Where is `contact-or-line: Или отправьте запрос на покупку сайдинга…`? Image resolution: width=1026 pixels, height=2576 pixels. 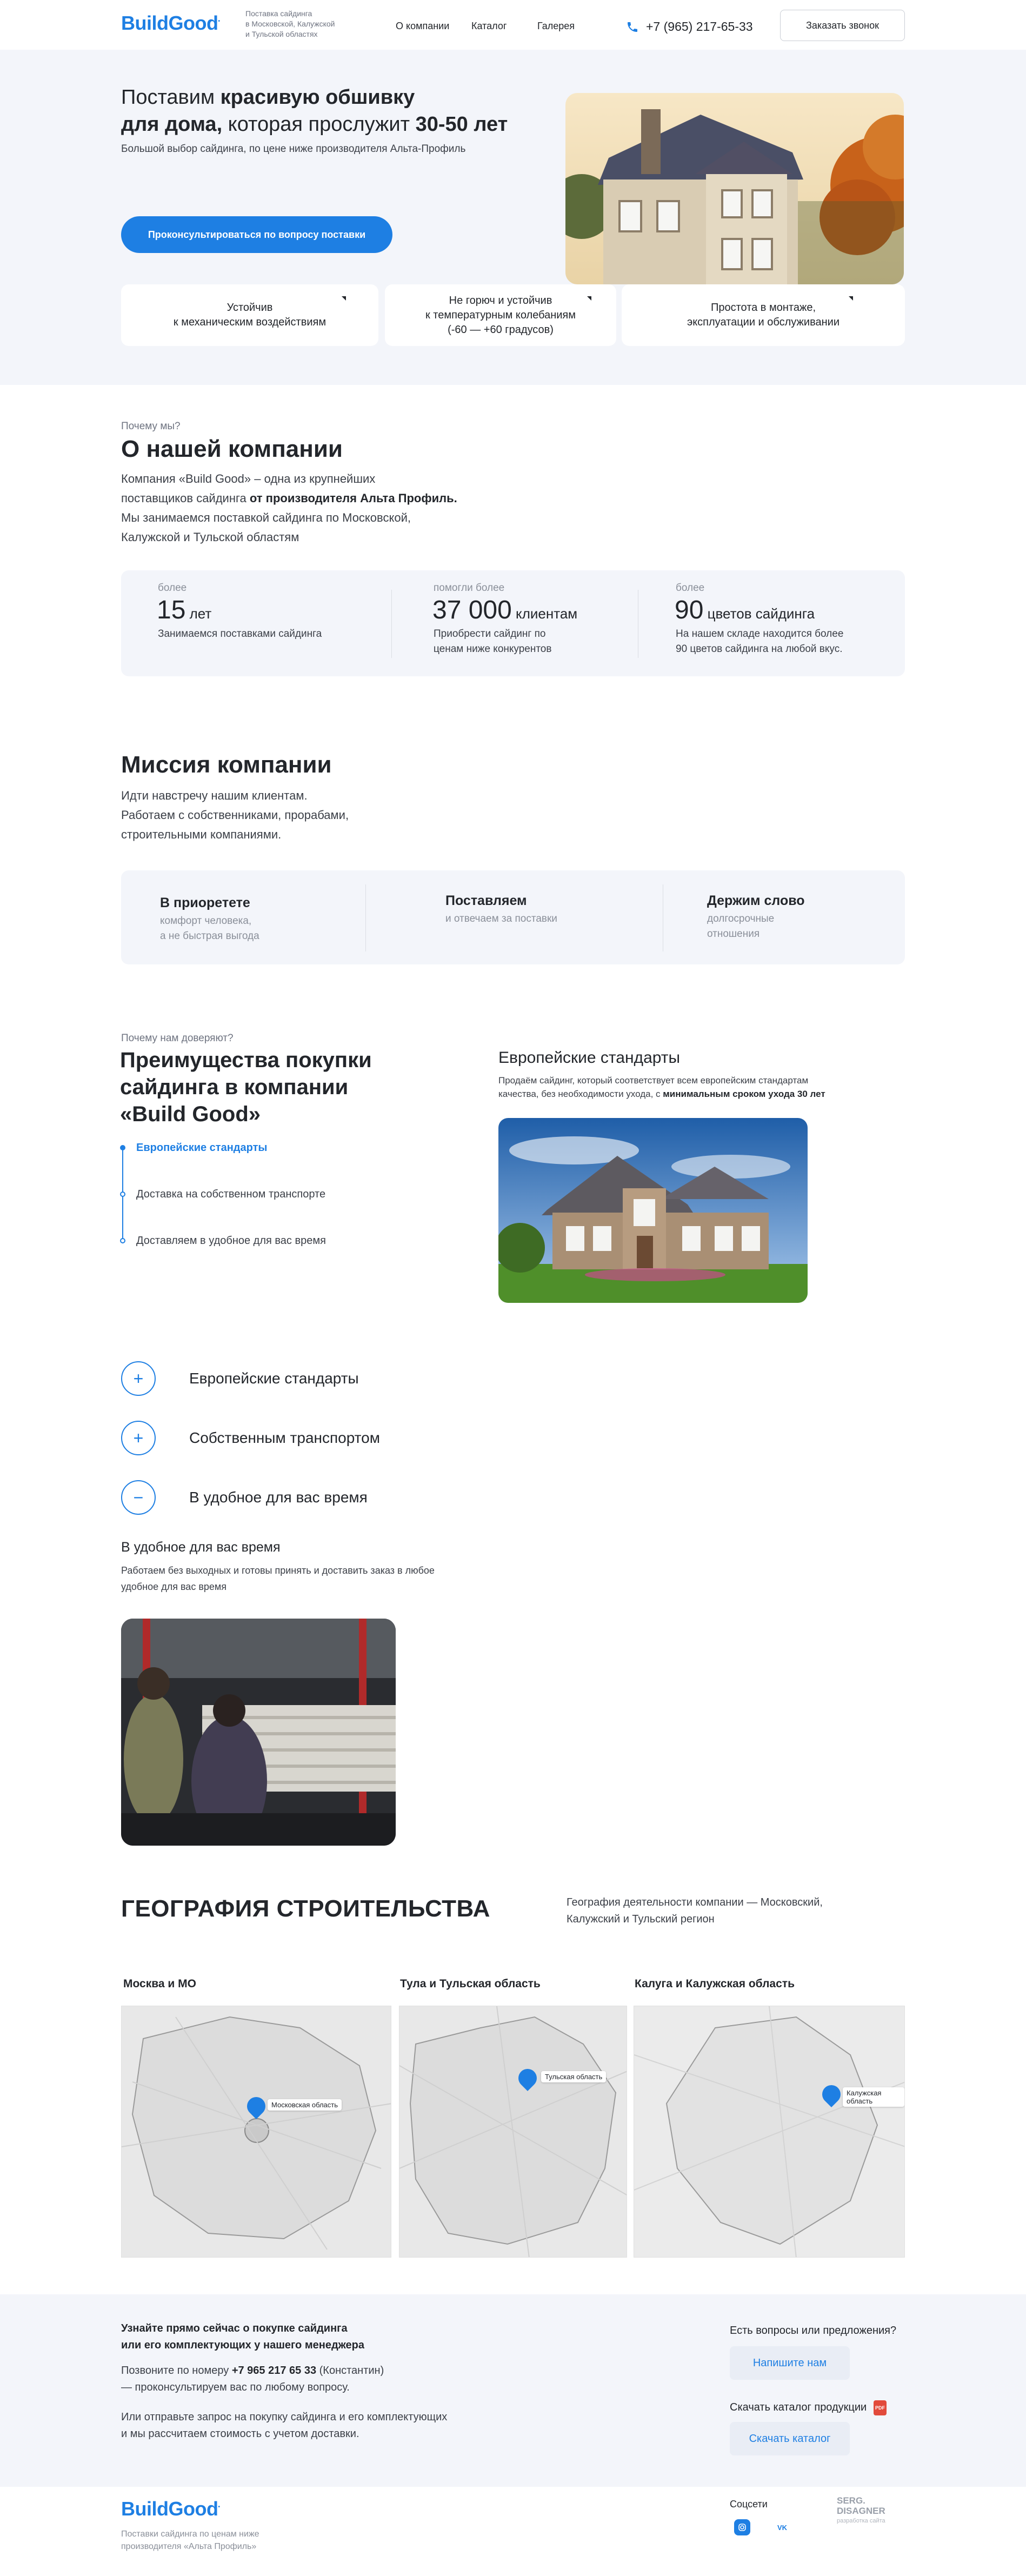 contact-or-line: Или отправьте запрос на покупку сайдинга… is located at coordinates (284, 2417).